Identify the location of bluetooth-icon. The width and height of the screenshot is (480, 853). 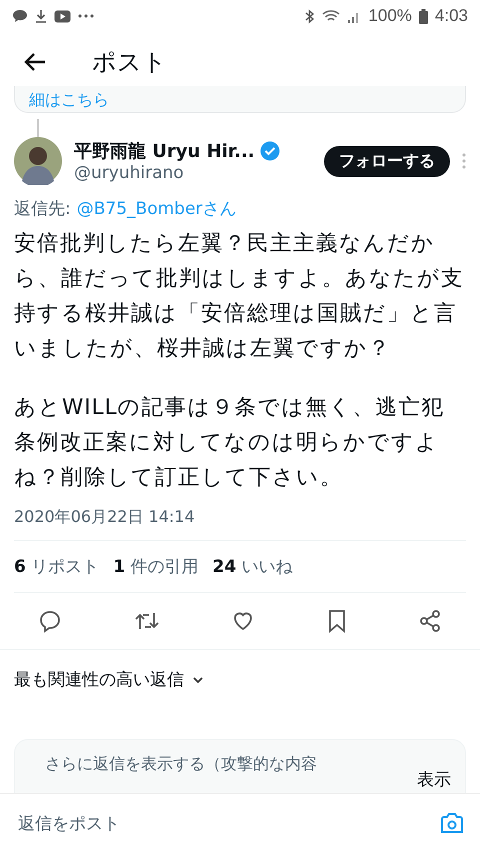
(310, 16).